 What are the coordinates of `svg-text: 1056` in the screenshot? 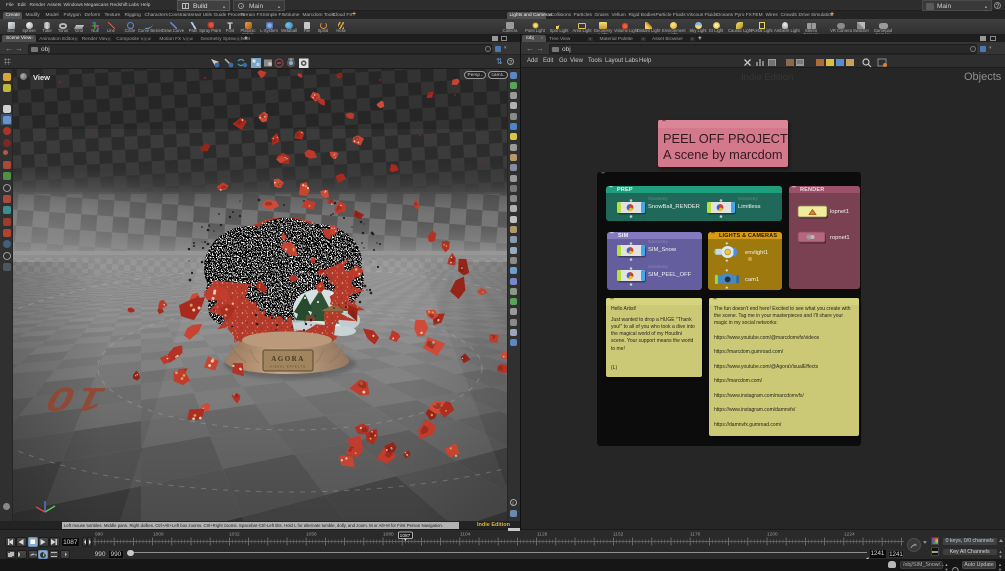 It's located at (311, 535).